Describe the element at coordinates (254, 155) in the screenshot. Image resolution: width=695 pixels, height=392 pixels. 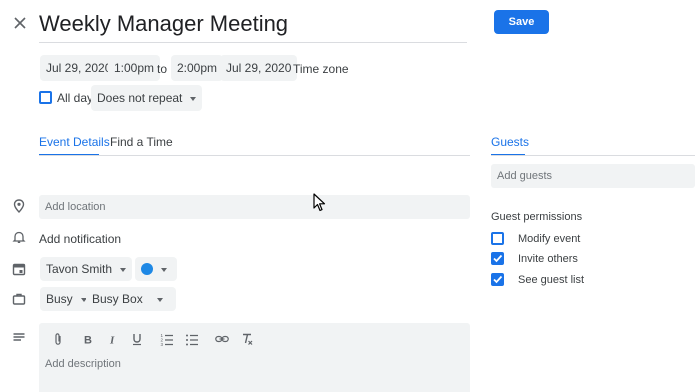
I see `tabs-divider` at that location.